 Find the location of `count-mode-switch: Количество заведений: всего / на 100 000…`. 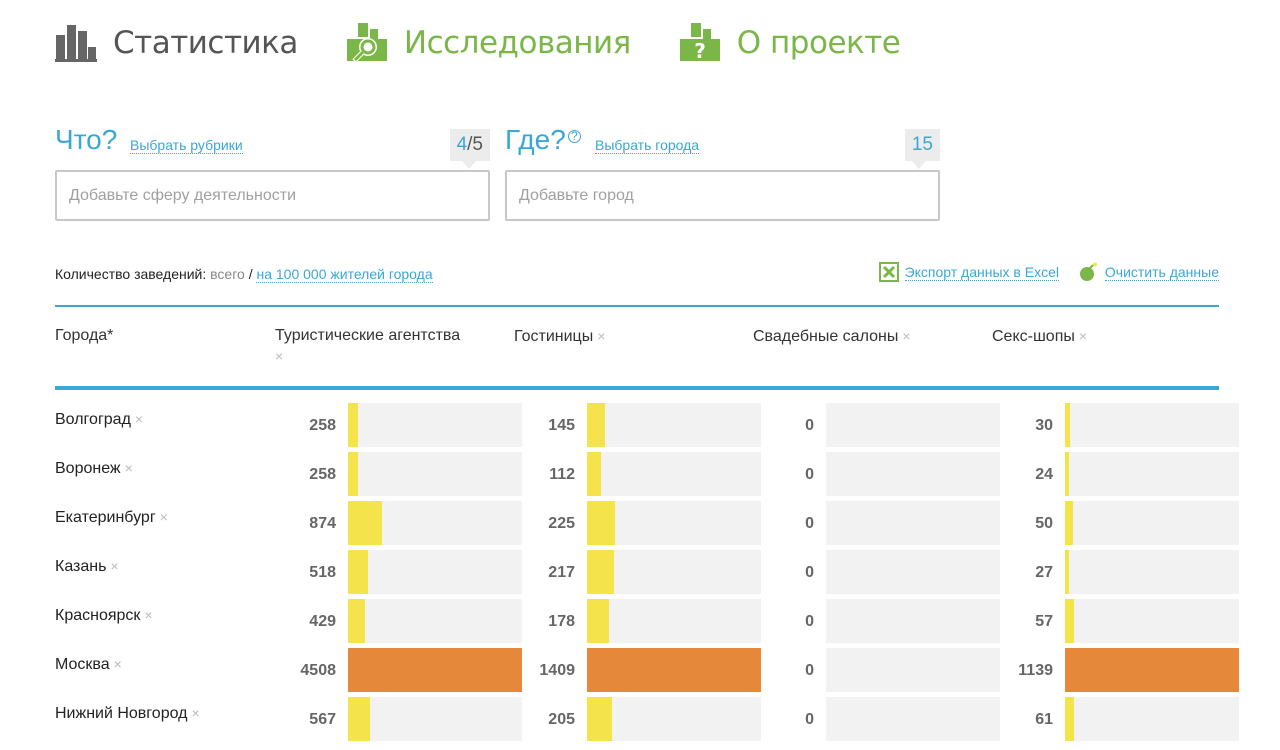

count-mode-switch: Количество заведений: всего / на 100 000… is located at coordinates (244, 274).